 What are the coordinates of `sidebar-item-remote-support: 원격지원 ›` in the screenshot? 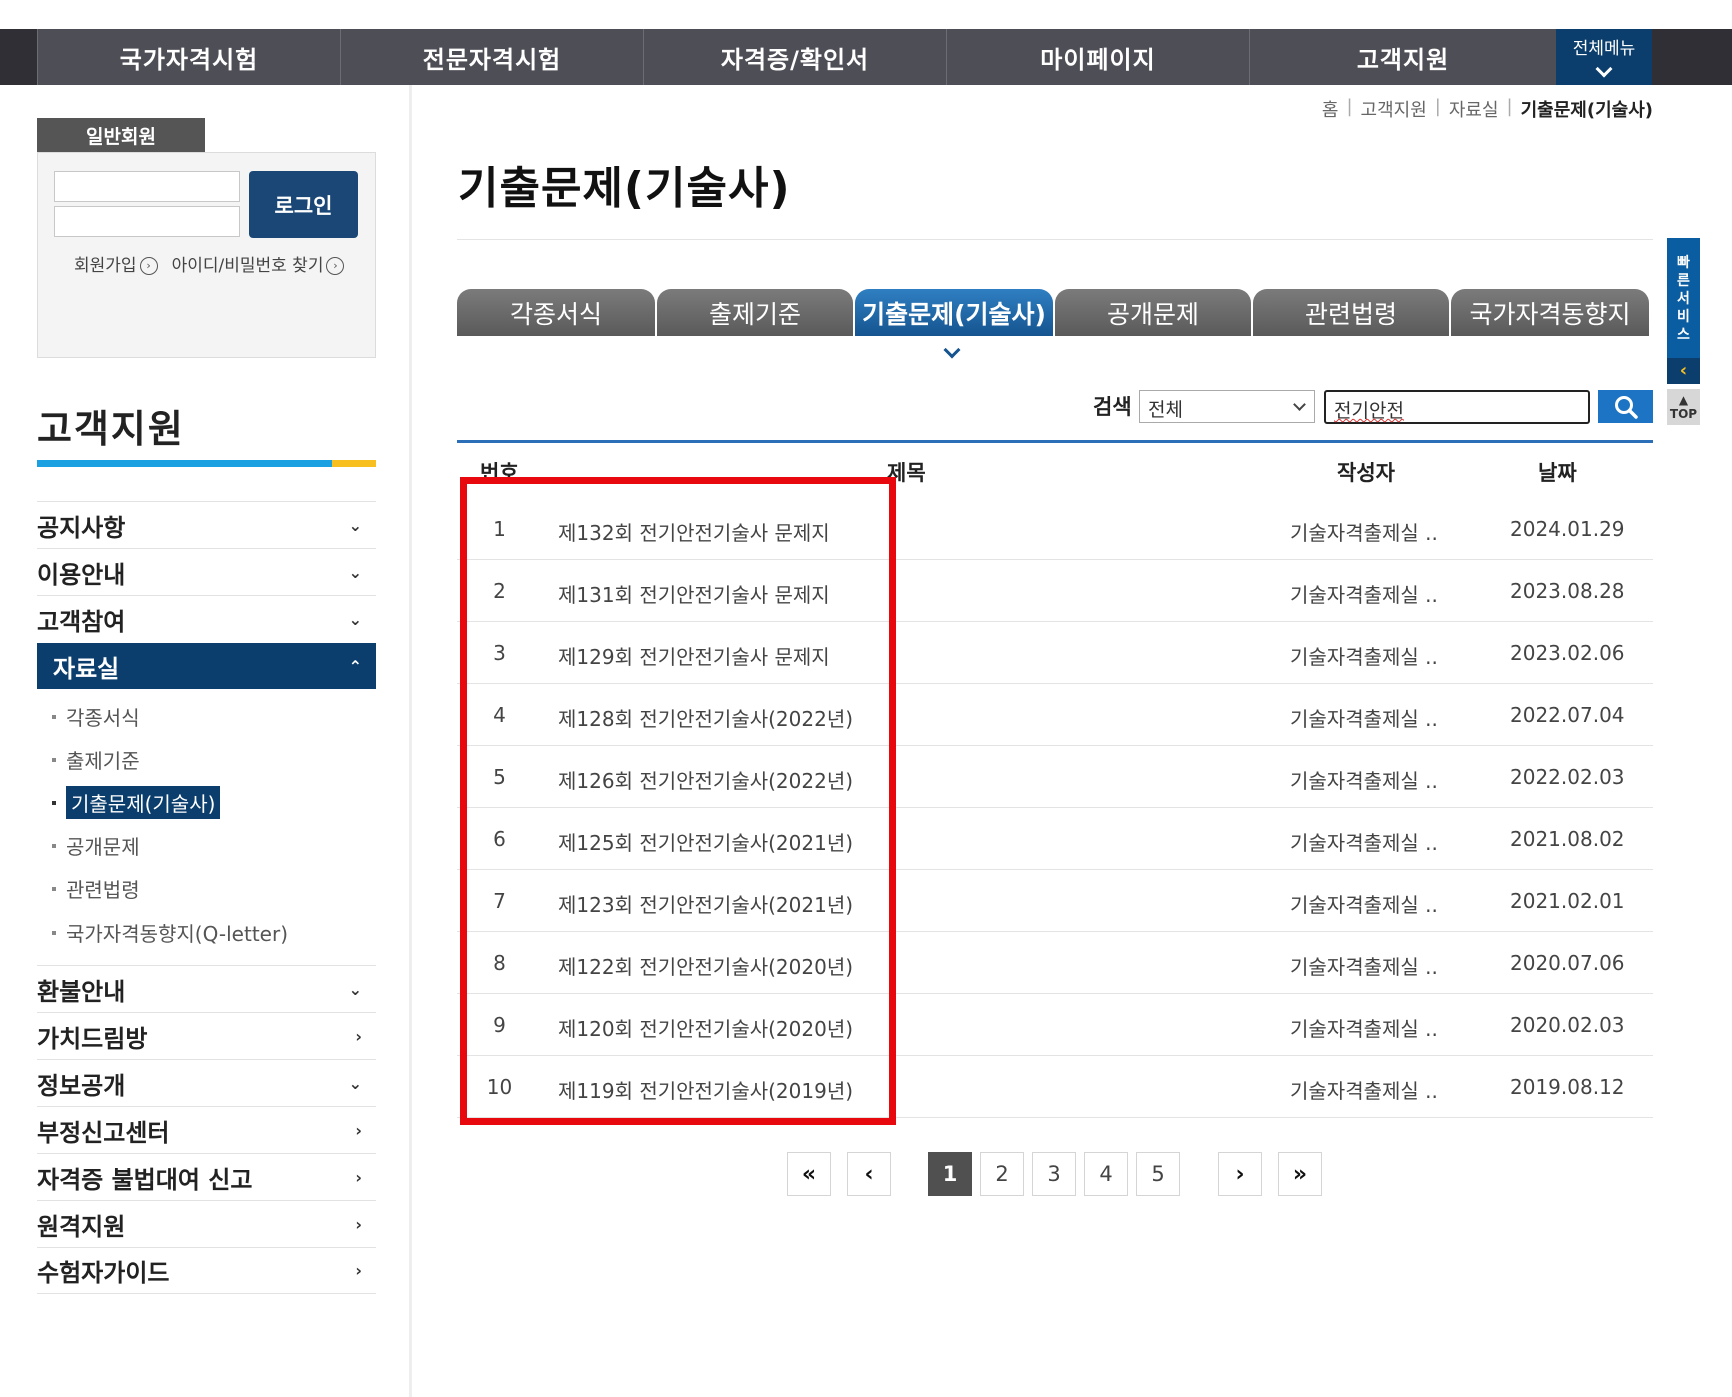 It's located at (206, 1223).